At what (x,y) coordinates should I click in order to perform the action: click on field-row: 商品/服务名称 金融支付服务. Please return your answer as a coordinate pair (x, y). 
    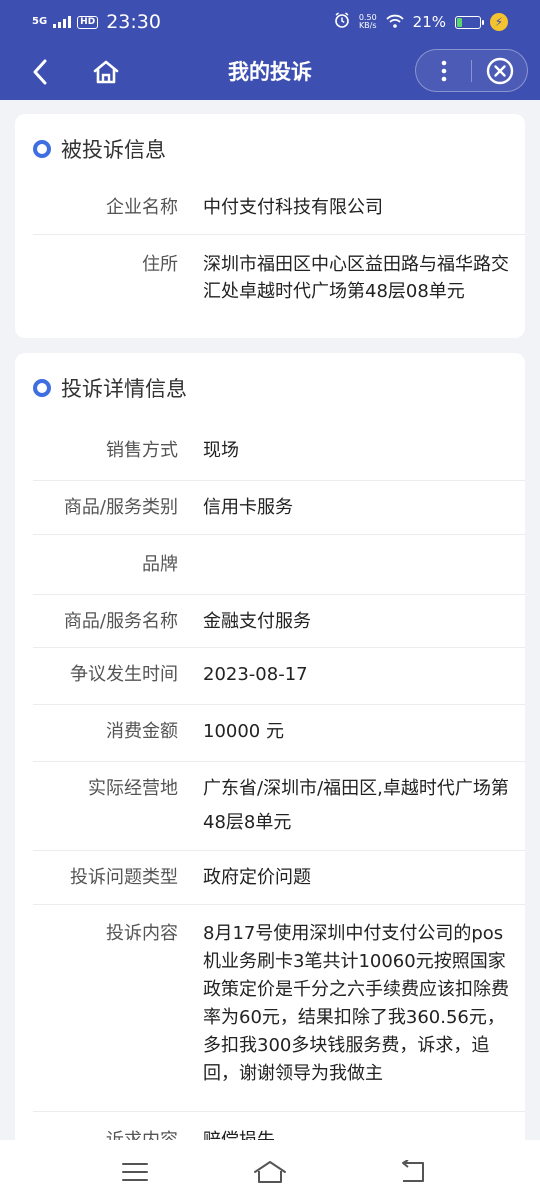
    Looking at the image, I should click on (279, 622).